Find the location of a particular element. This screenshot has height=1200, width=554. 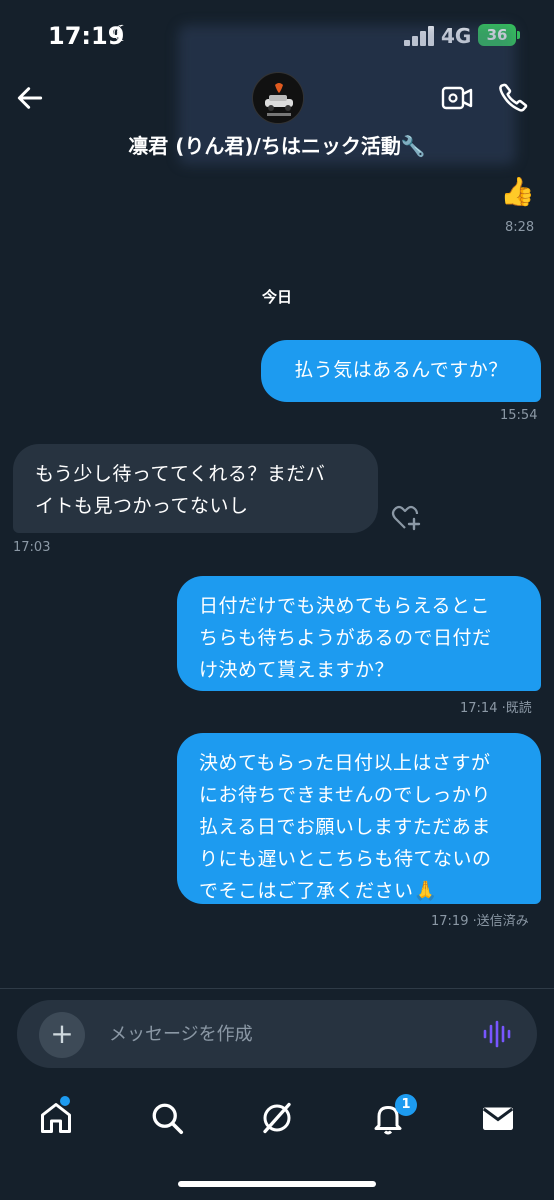

moon-icon: ☾ is located at coordinates (122, 34).